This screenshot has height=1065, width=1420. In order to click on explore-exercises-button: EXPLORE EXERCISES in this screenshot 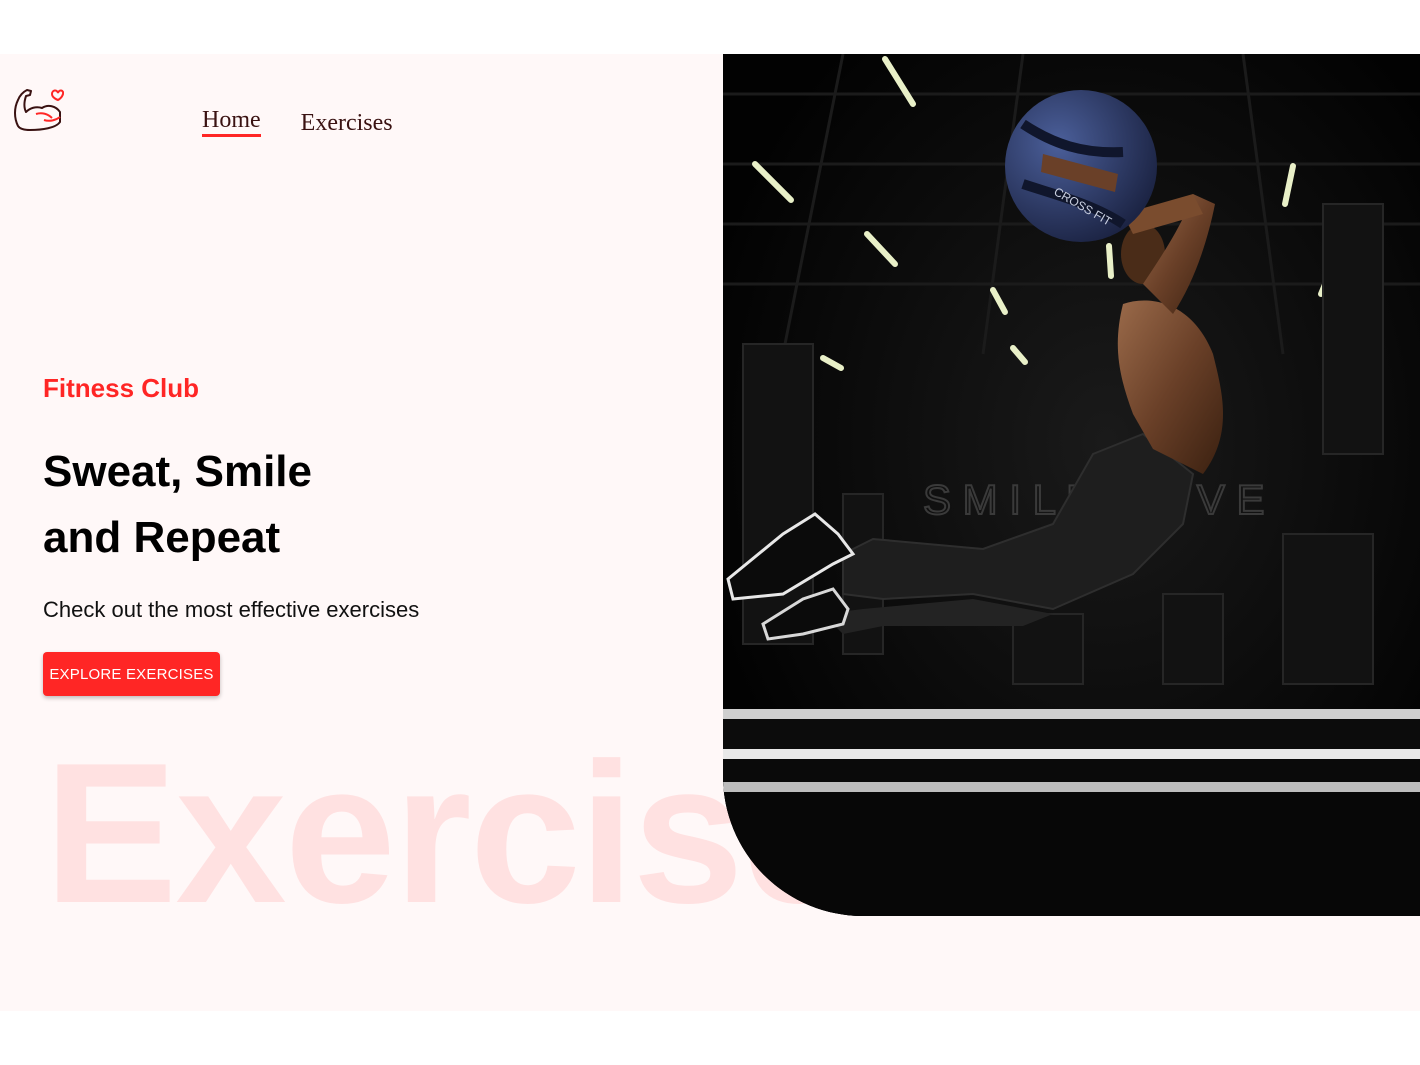, I will do `click(131, 674)`.